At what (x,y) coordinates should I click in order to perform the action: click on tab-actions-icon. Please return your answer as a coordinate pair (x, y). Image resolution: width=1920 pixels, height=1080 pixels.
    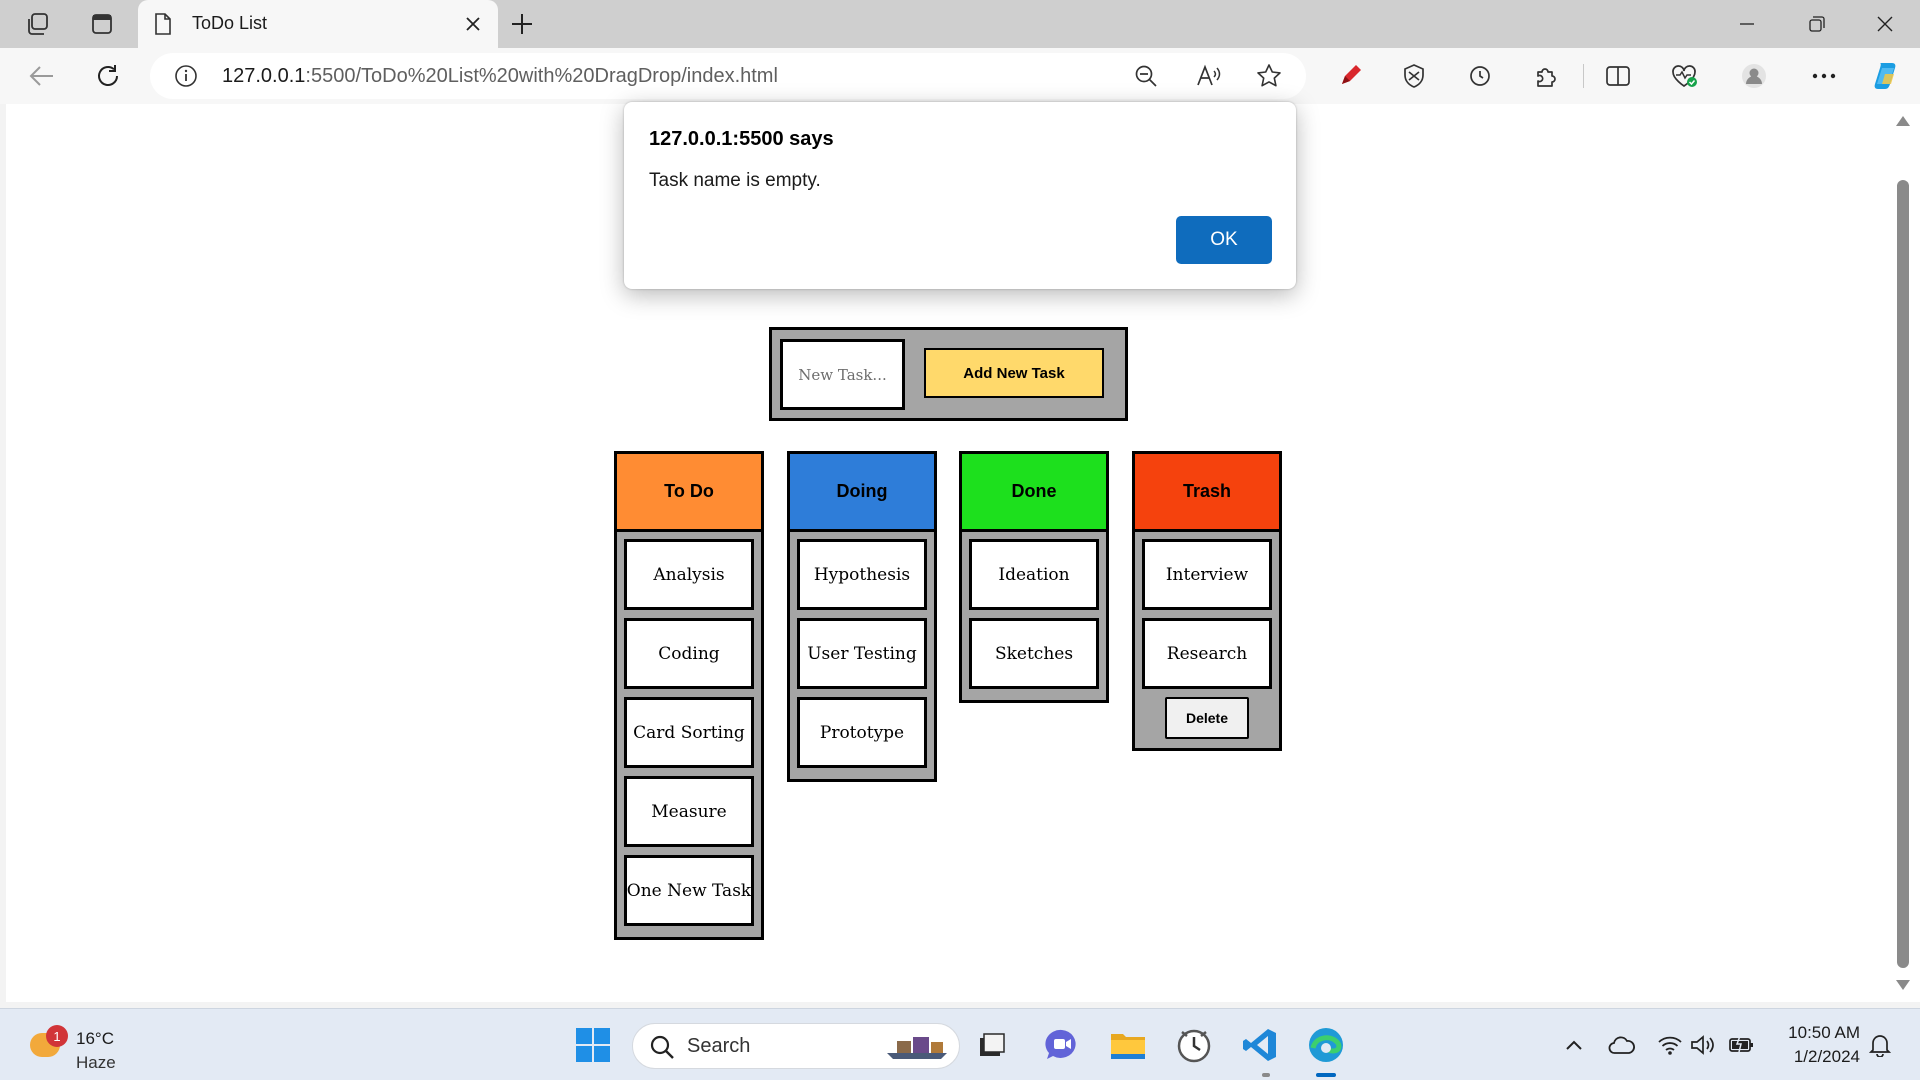
    Looking at the image, I should click on (102, 24).